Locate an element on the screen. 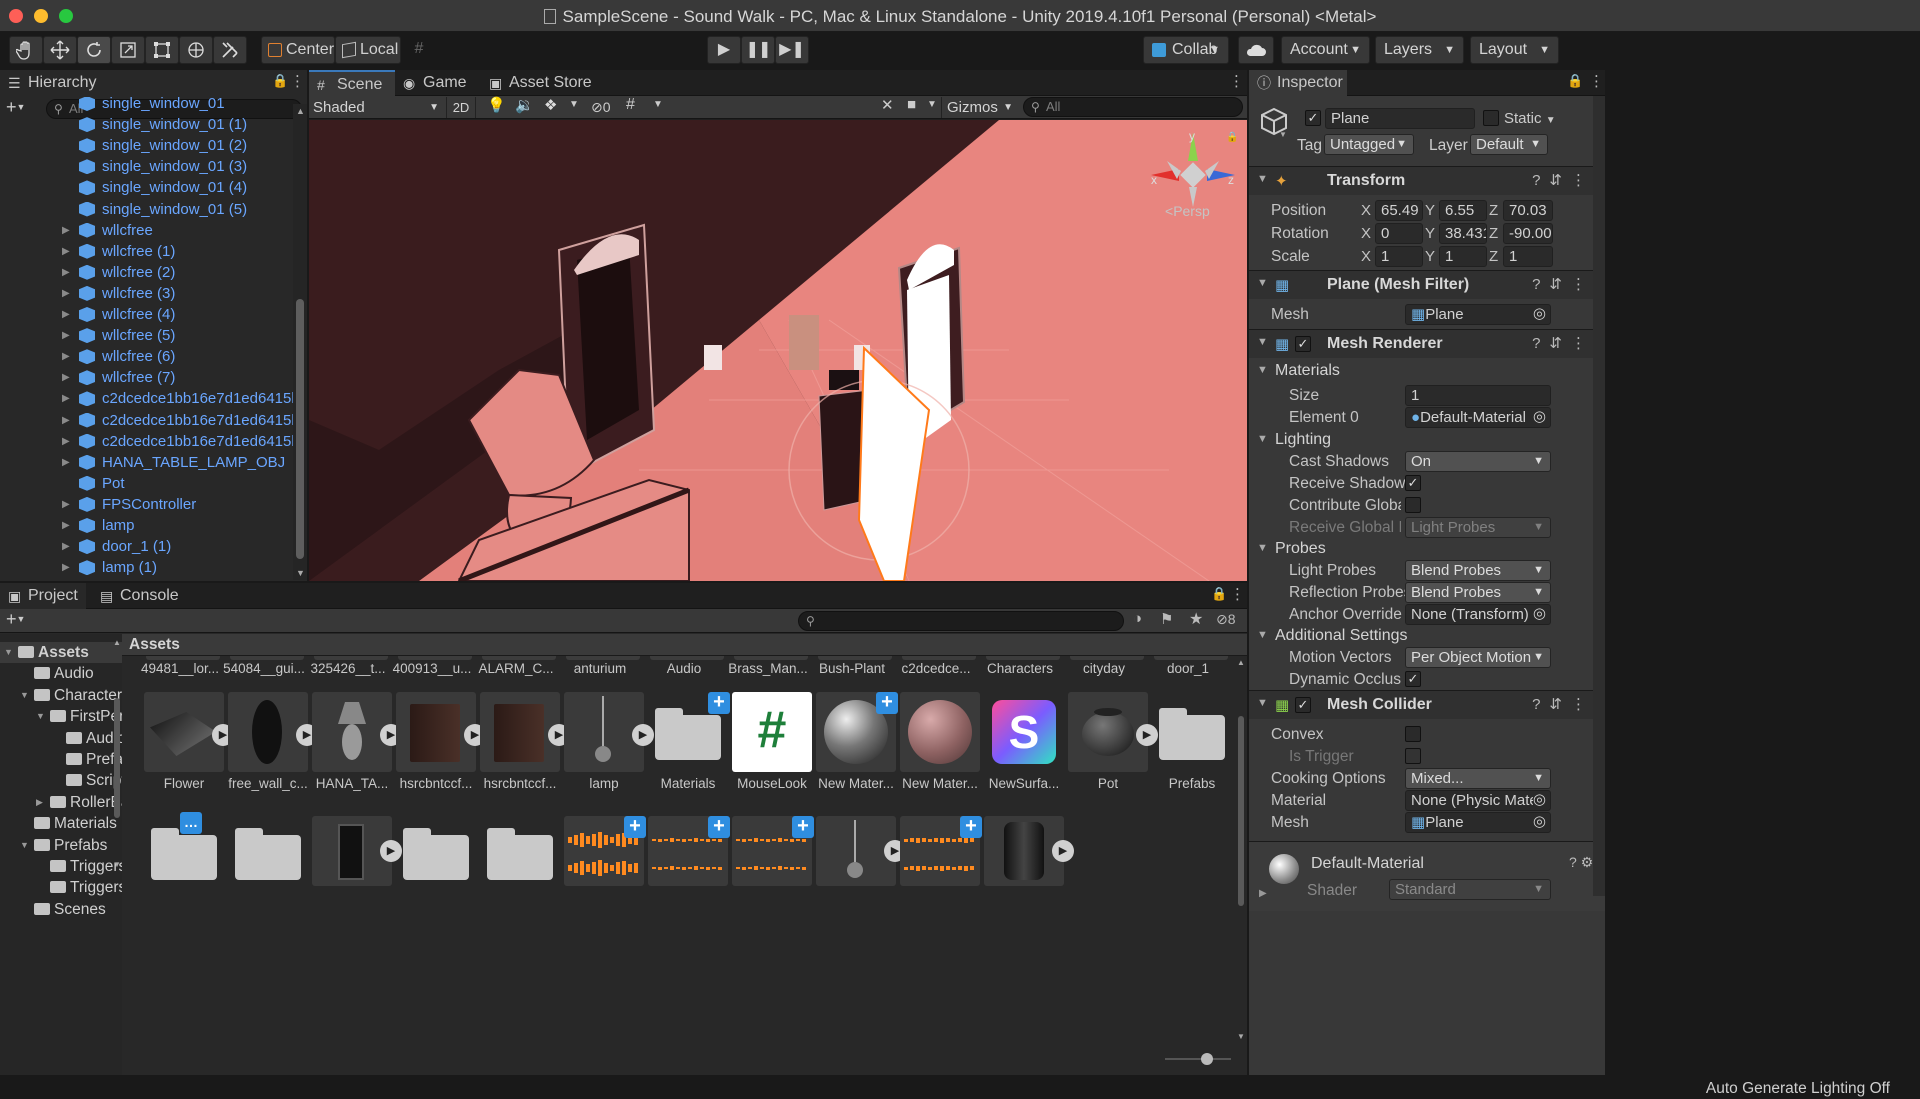 This screenshot has height=1099, width=1920. inspector-menu-icon: ⋮ is located at coordinates (1596, 81).